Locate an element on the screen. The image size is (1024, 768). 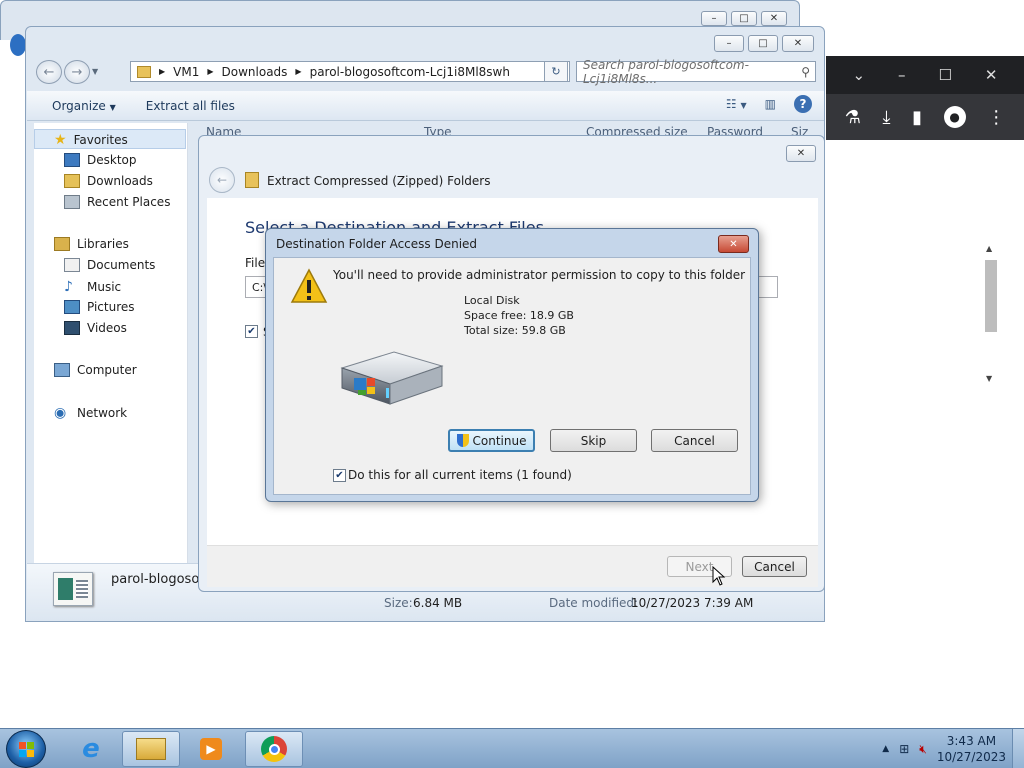
dialog-cancel-button: Cancel is located at coordinates (694, 440).